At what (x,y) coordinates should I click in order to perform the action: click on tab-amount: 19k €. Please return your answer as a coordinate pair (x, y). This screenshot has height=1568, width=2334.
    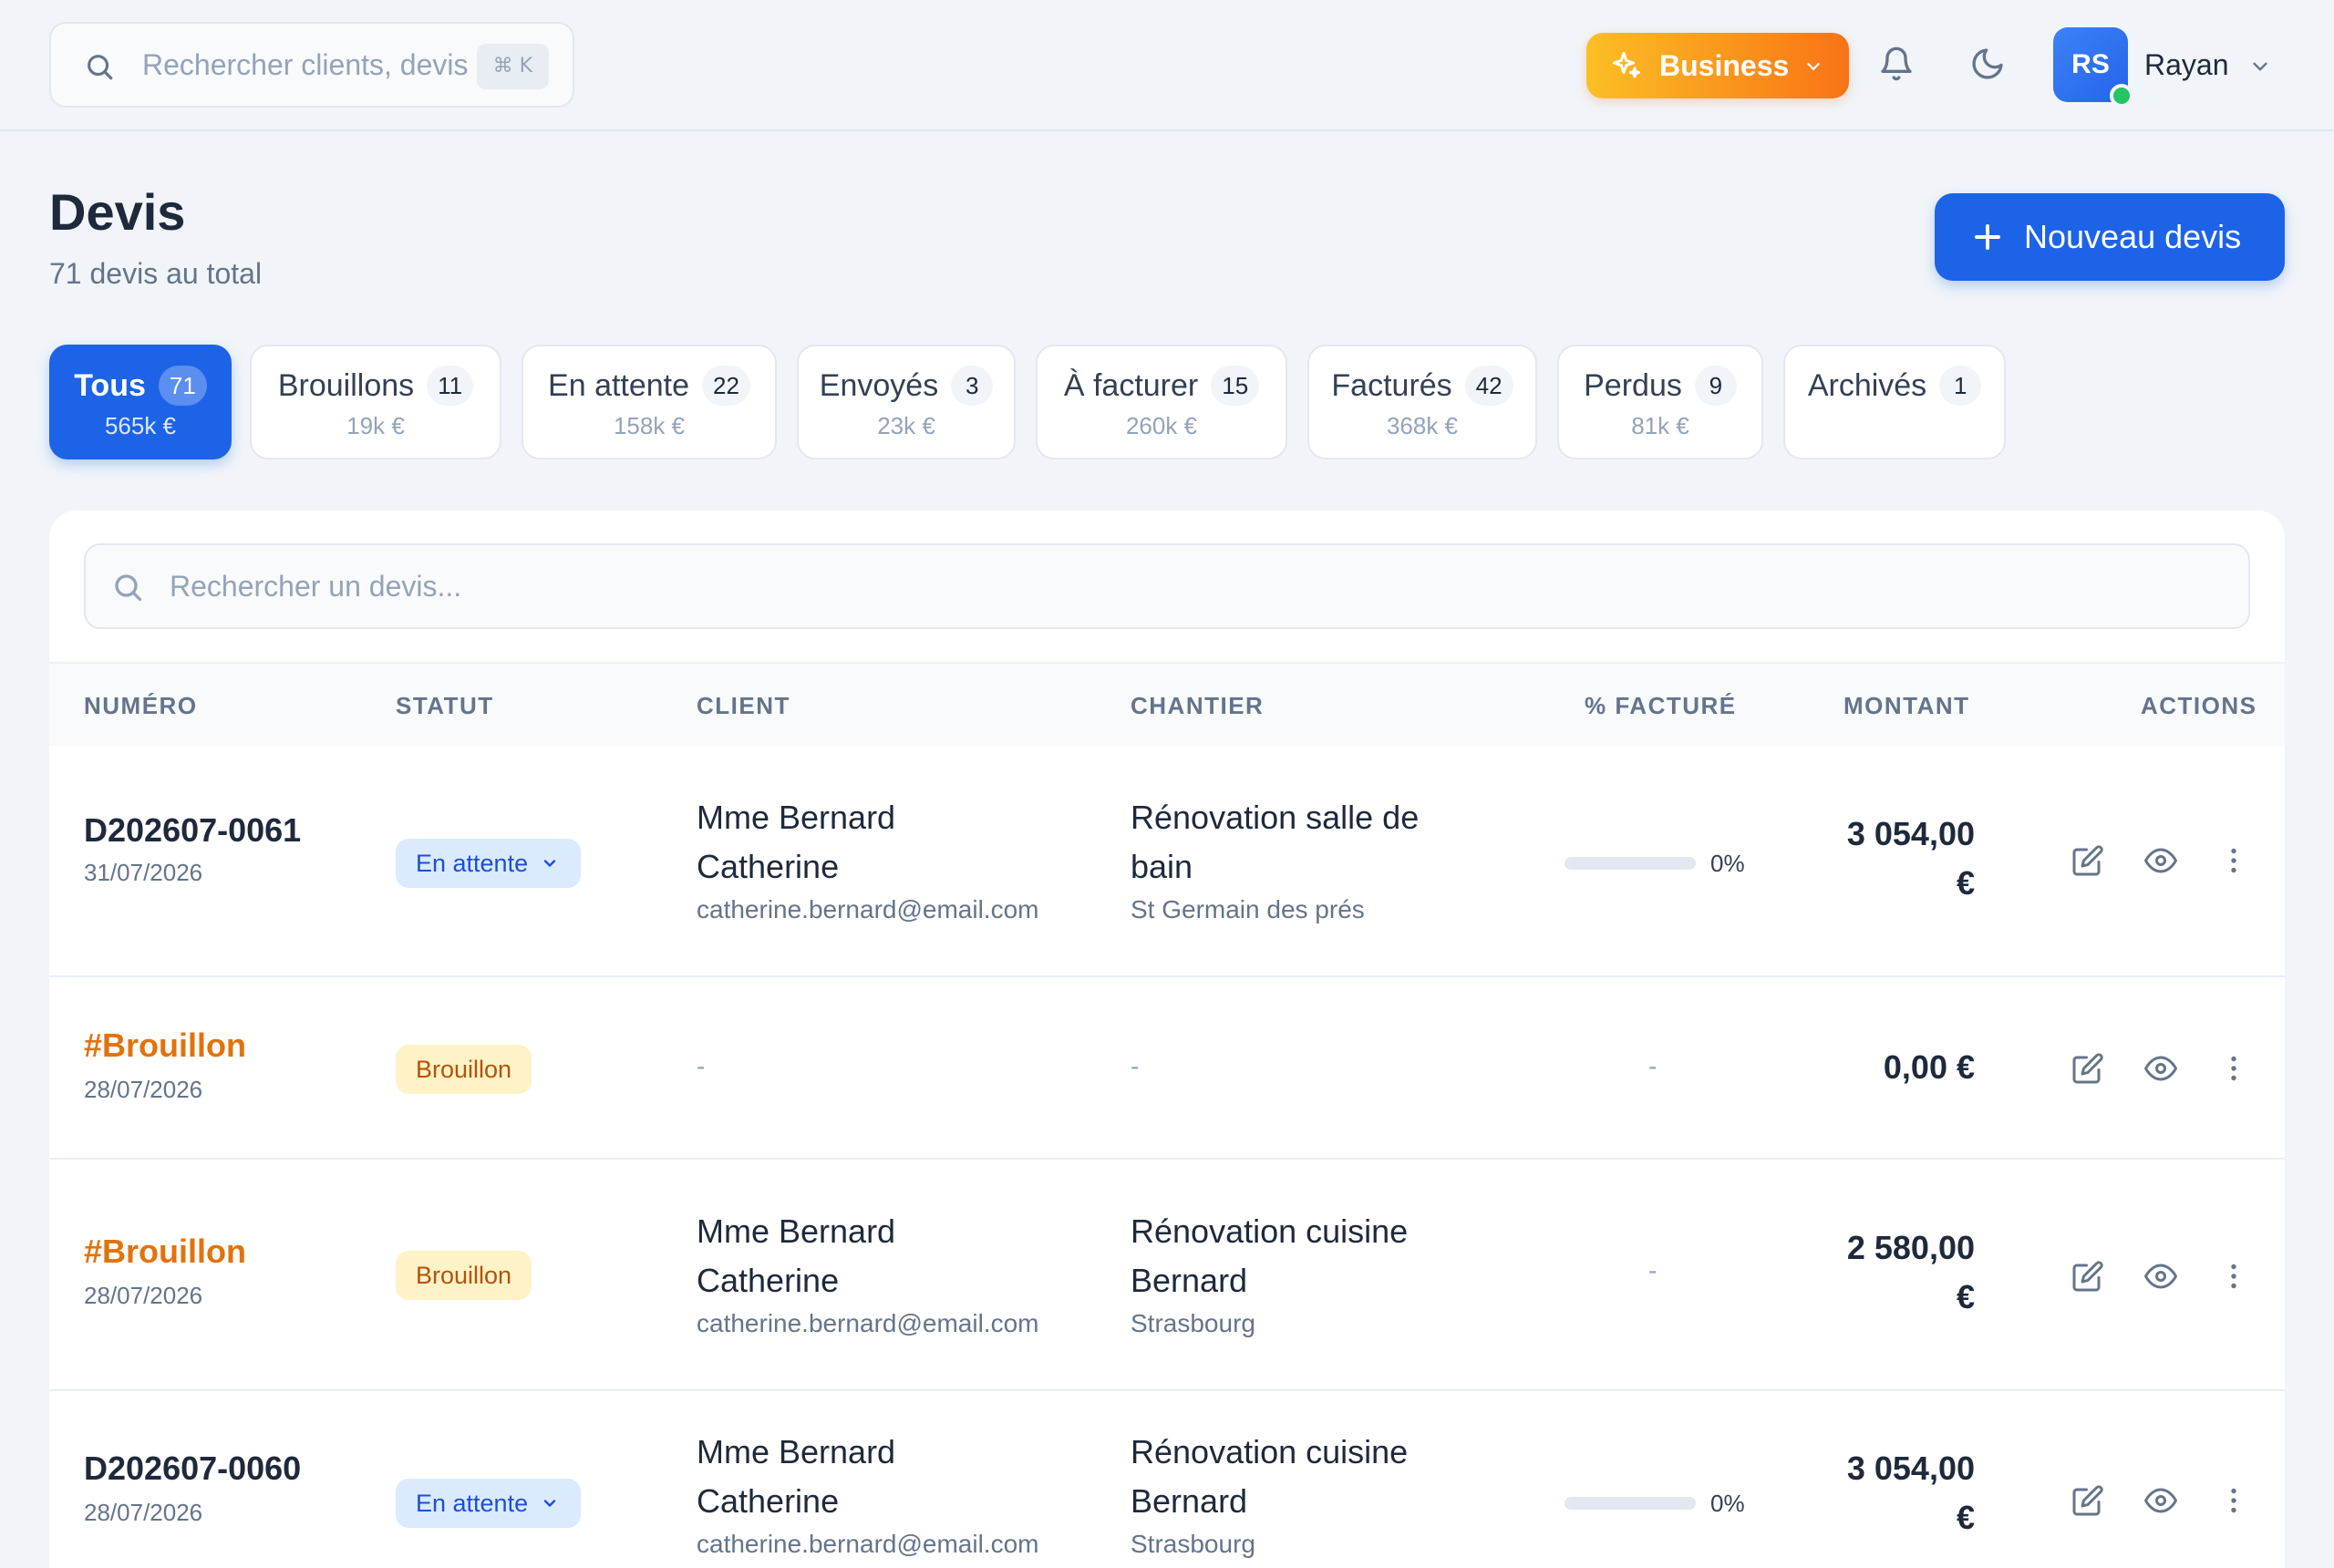
    Looking at the image, I should click on (375, 425).